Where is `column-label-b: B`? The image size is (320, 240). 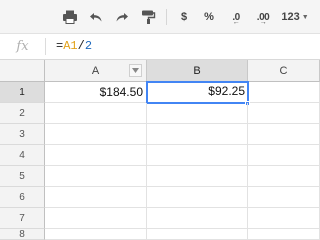 column-label-b: B is located at coordinates (197, 70).